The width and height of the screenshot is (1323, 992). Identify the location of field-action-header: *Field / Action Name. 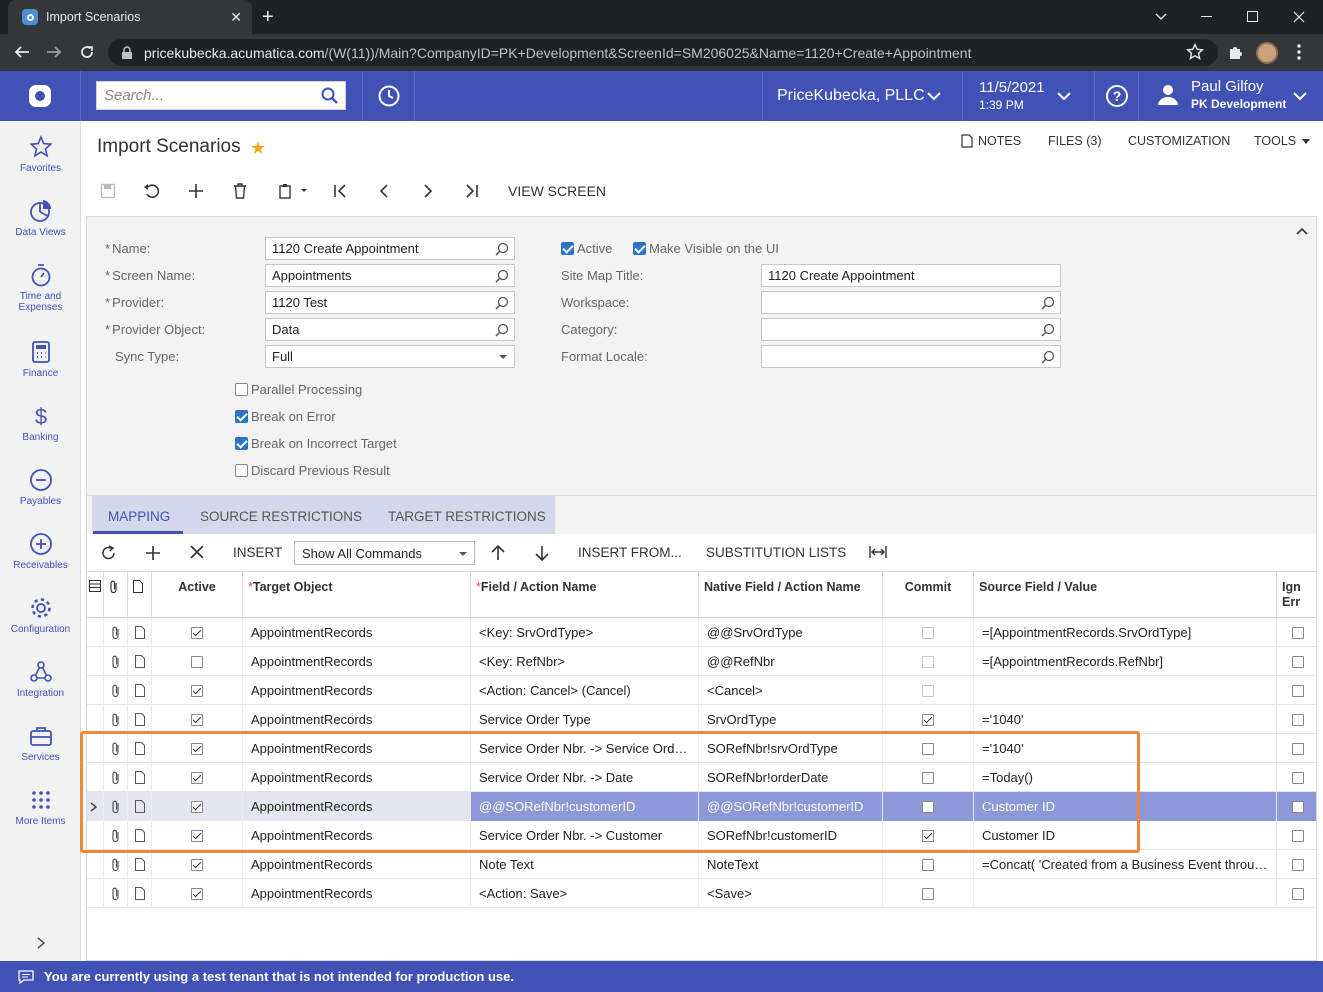
(585, 595).